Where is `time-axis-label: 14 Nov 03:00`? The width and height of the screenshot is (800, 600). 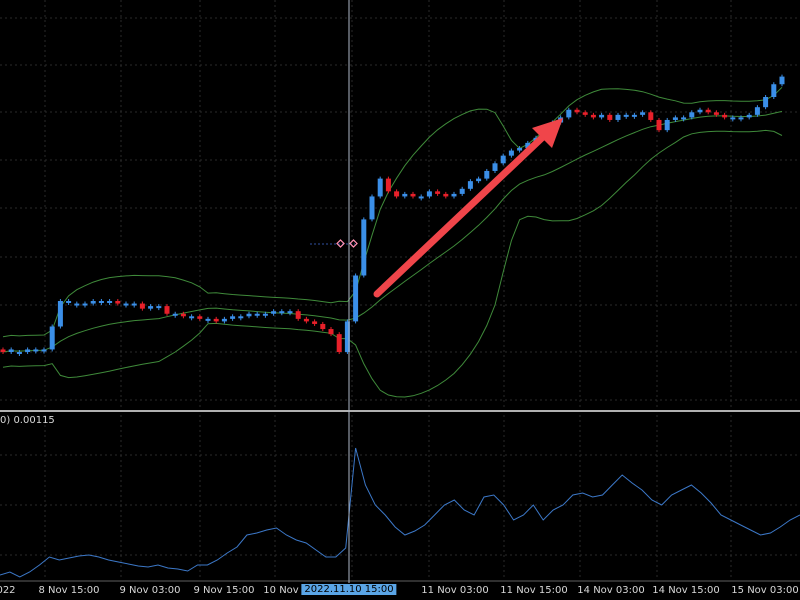 time-axis-label: 14 Nov 03:00 is located at coordinates (611, 590).